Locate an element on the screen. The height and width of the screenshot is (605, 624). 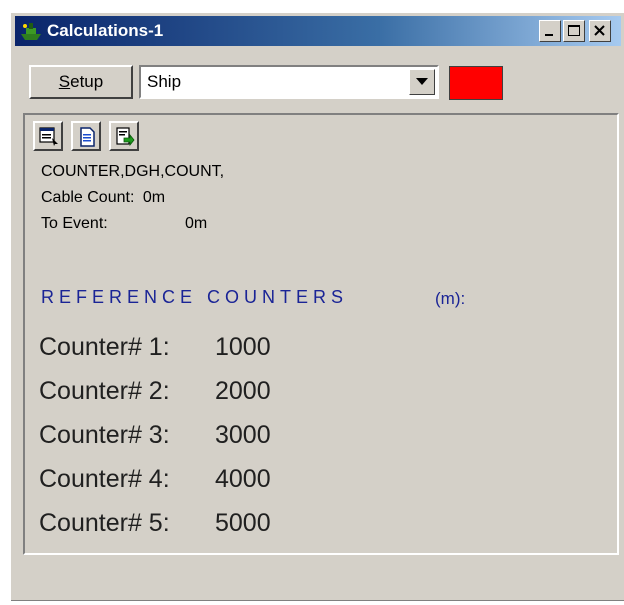
vessel-select: Ship is located at coordinates (289, 82).